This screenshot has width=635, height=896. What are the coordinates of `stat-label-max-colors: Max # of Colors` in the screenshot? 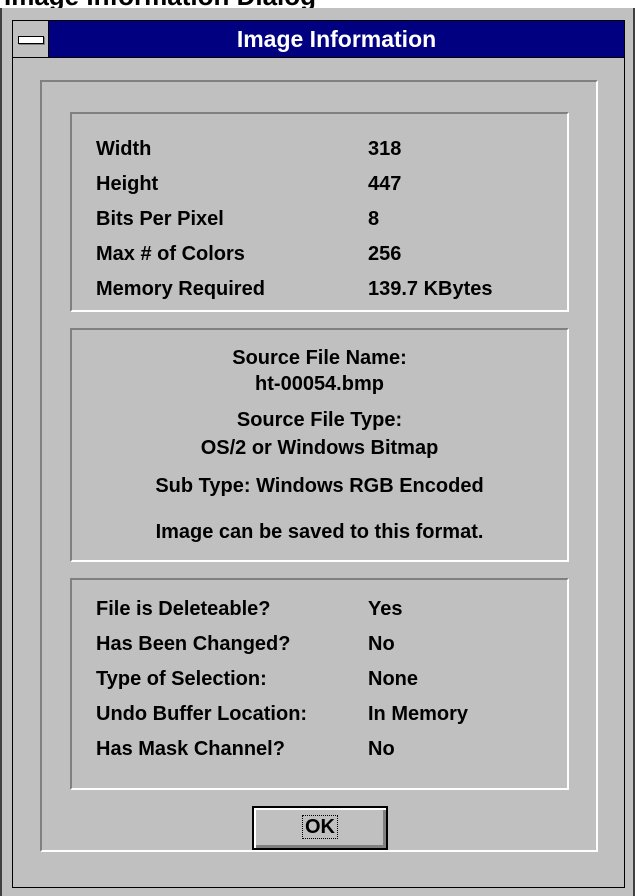 It's located at (170, 254).